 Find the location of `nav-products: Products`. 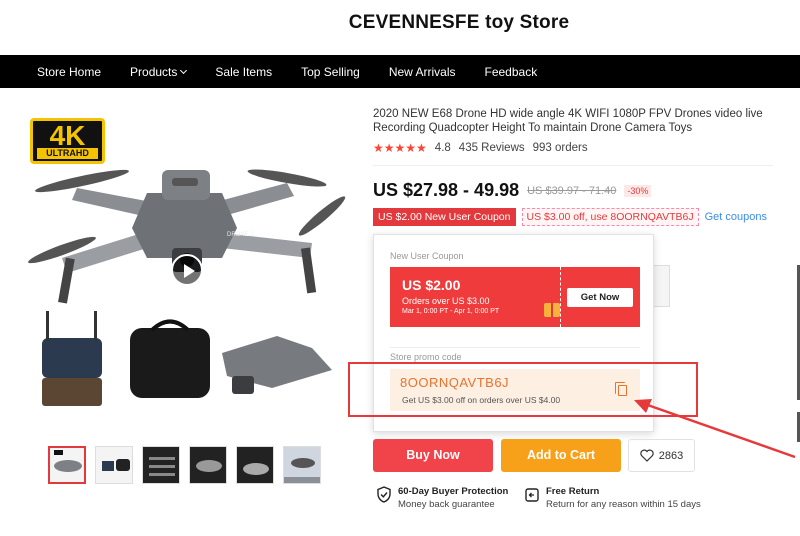

nav-products: Products is located at coordinates (159, 71).